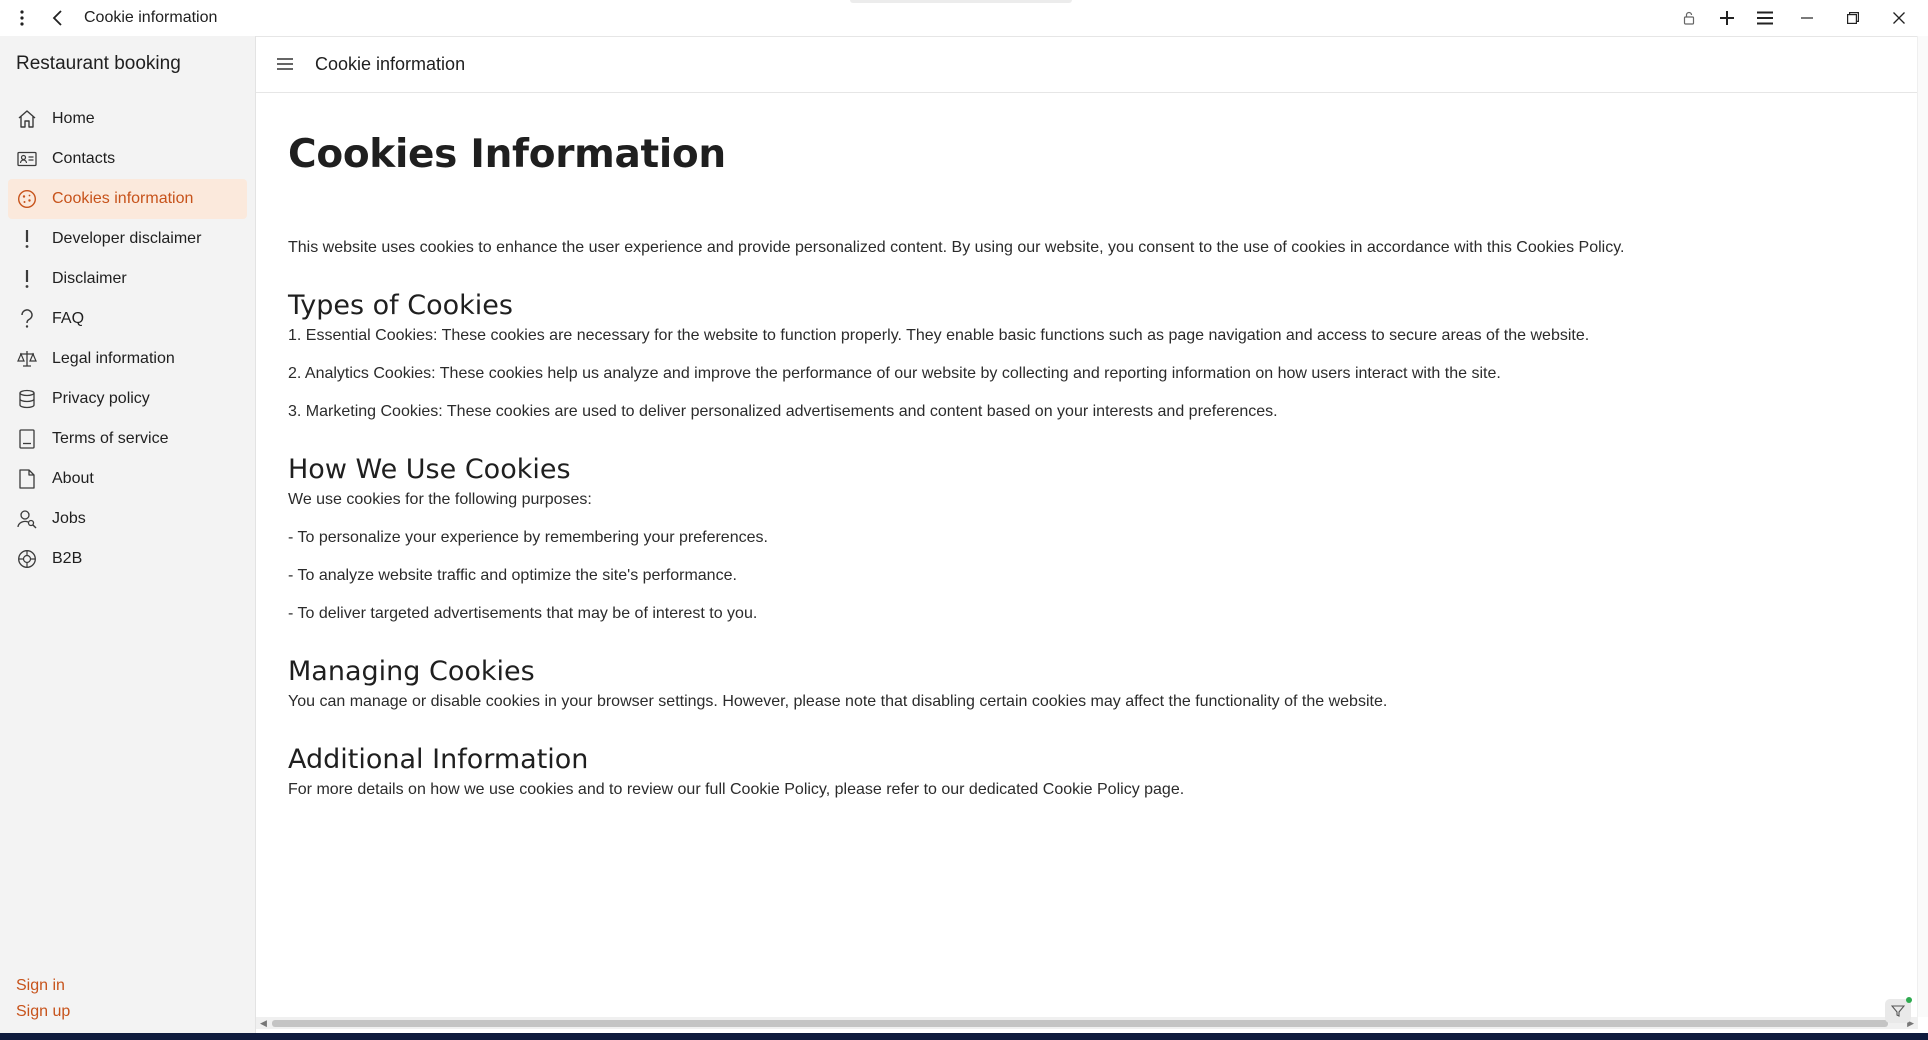 This screenshot has height=1040, width=1928. I want to click on sidebar-item-legal-information: Legal information, so click(127, 359).